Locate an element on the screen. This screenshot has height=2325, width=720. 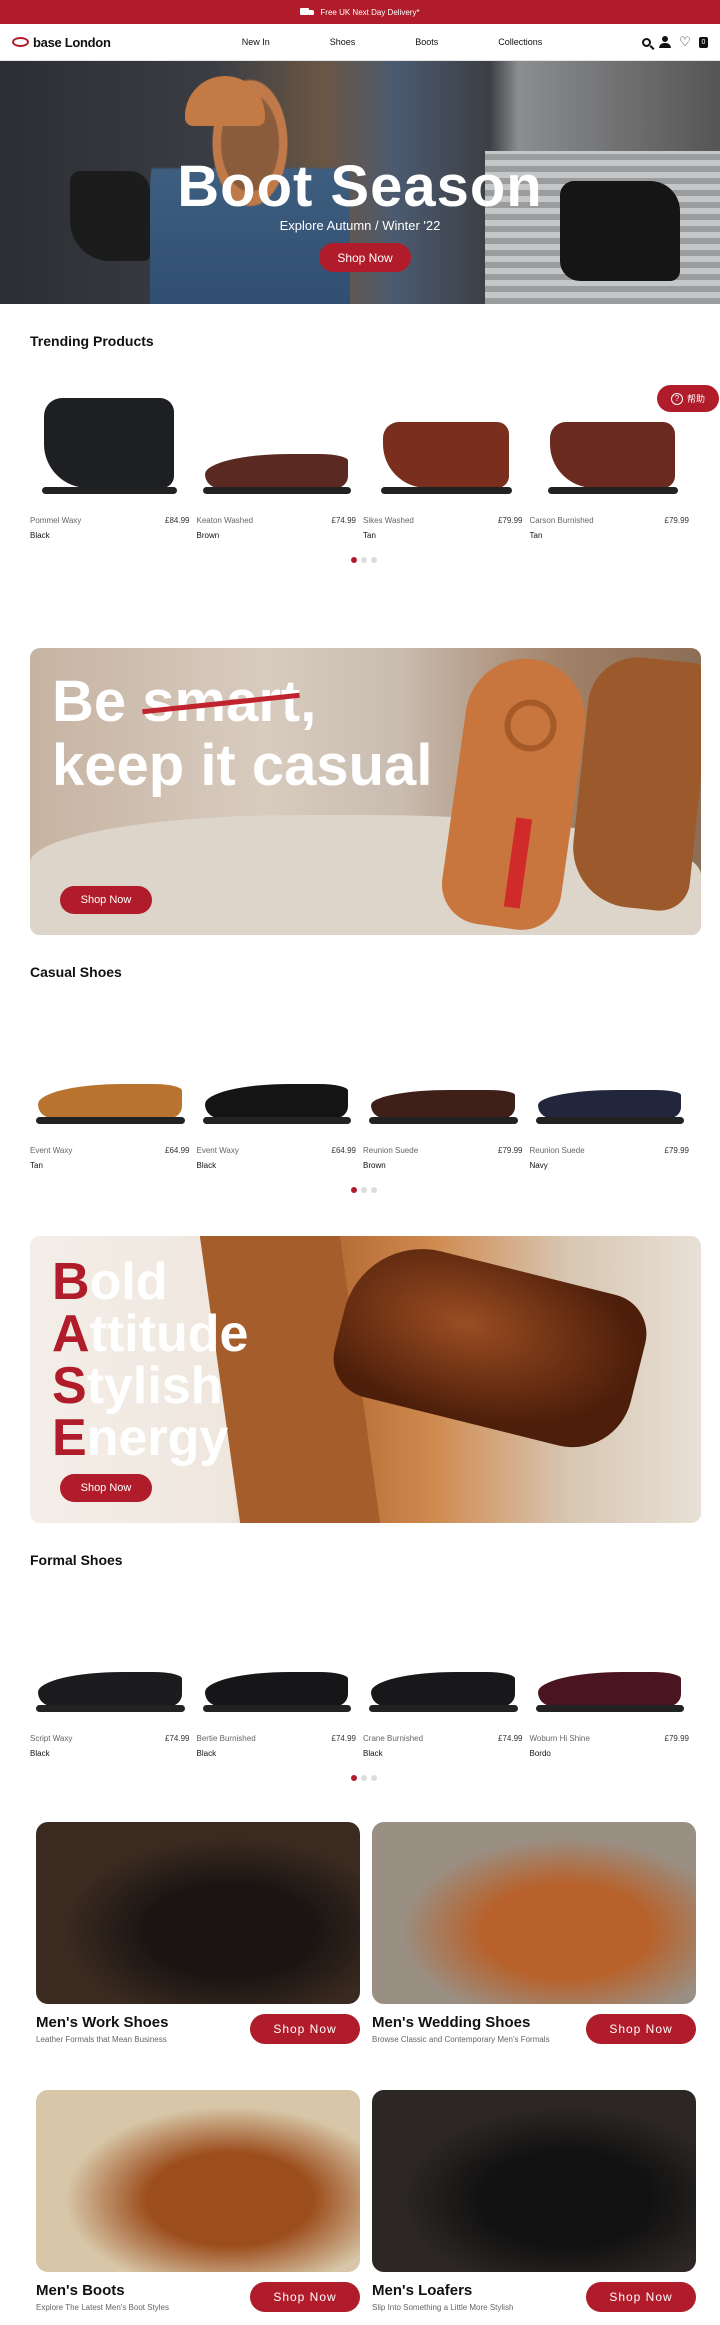
product-name: Crane Burnished is located at coordinates (393, 1738).